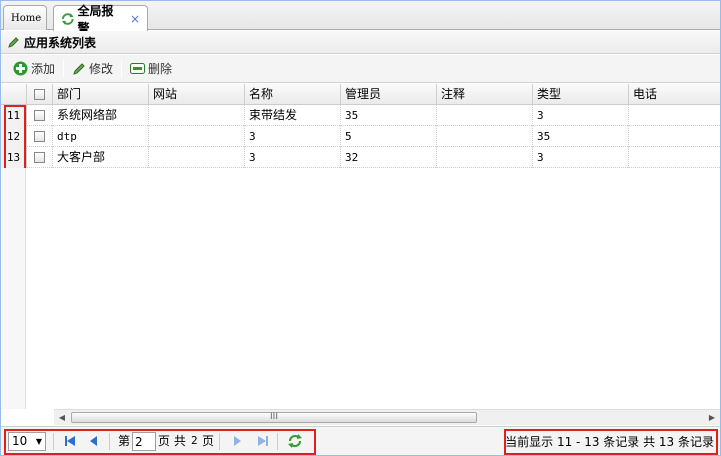  Describe the element at coordinates (13, 288) in the screenshot. I see `grid-gutter` at that location.